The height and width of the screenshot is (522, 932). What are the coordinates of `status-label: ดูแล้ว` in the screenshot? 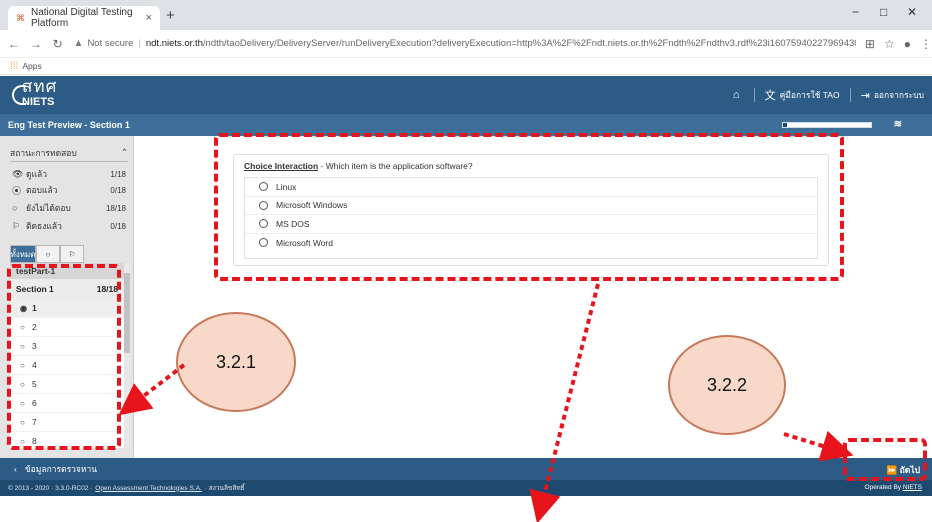 It's located at (36, 174).